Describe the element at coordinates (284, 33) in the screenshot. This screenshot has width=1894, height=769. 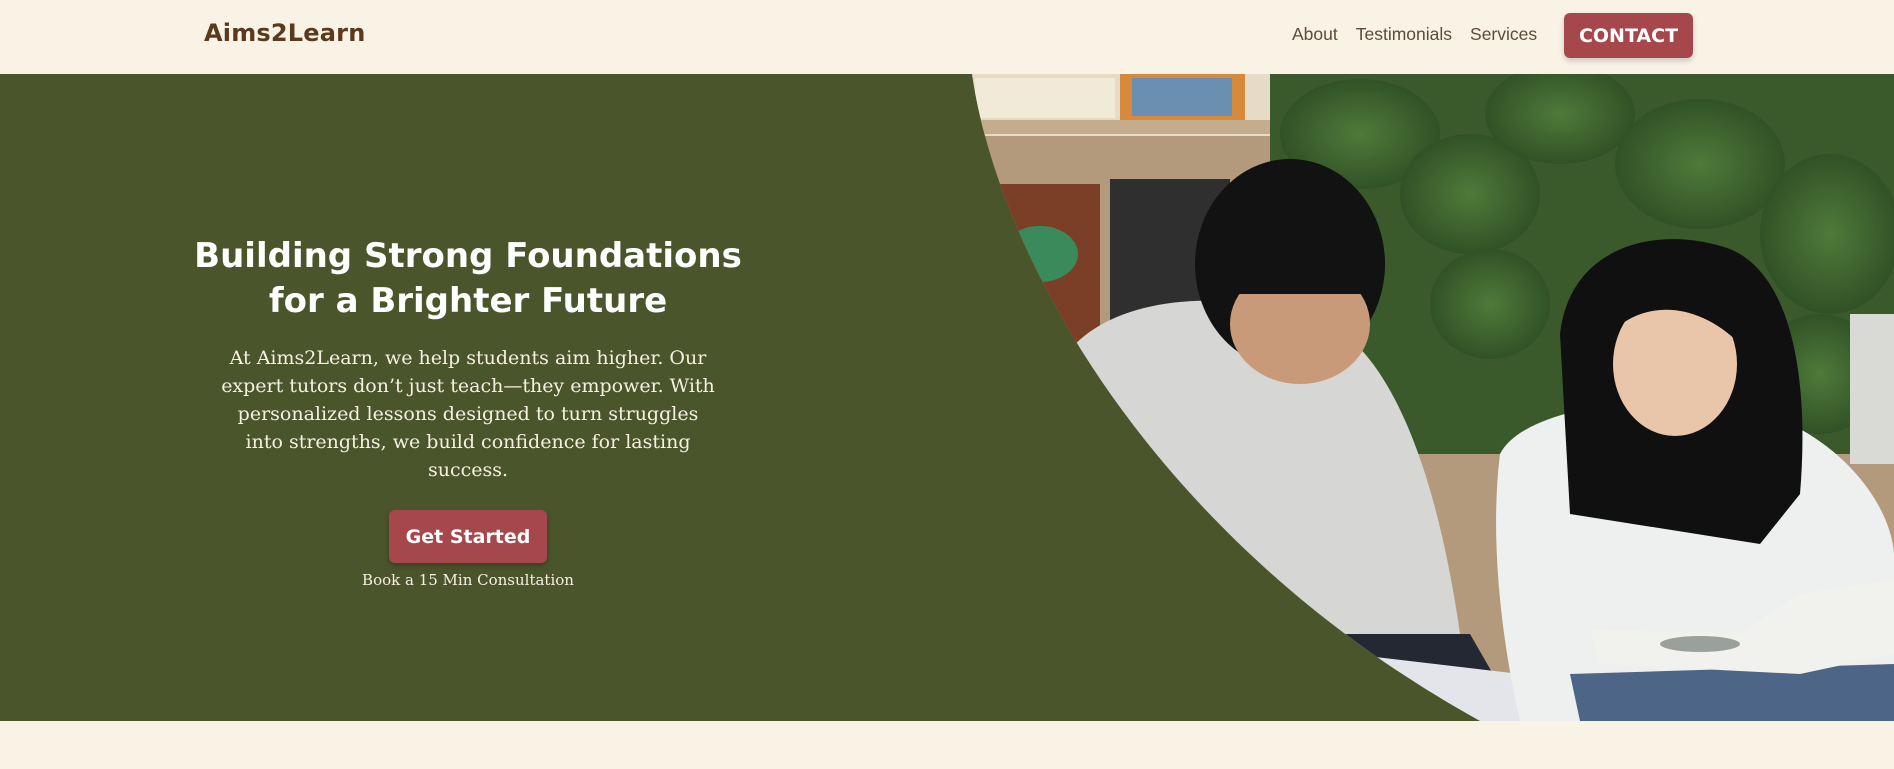
I see `site-logo: Aims2Learn` at that location.